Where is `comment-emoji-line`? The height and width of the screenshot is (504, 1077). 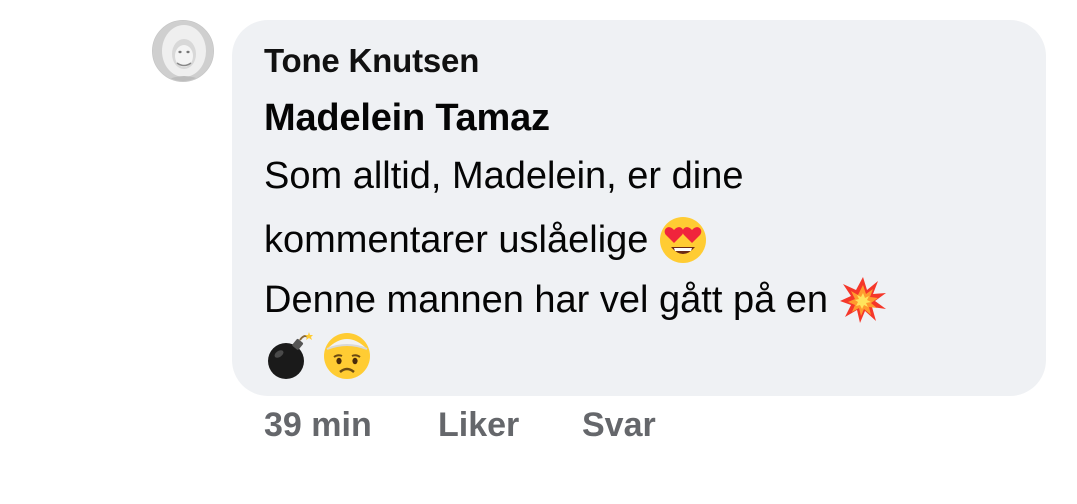
comment-emoji-line is located at coordinates (322, 356).